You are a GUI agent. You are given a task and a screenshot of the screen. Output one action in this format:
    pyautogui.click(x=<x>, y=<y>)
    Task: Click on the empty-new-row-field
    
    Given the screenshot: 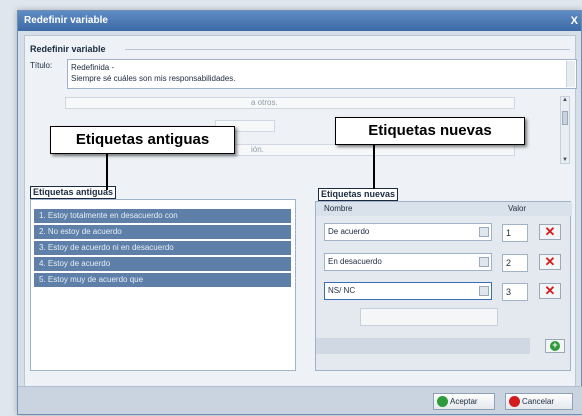 What is the action you would take?
    pyautogui.click(x=429, y=317)
    